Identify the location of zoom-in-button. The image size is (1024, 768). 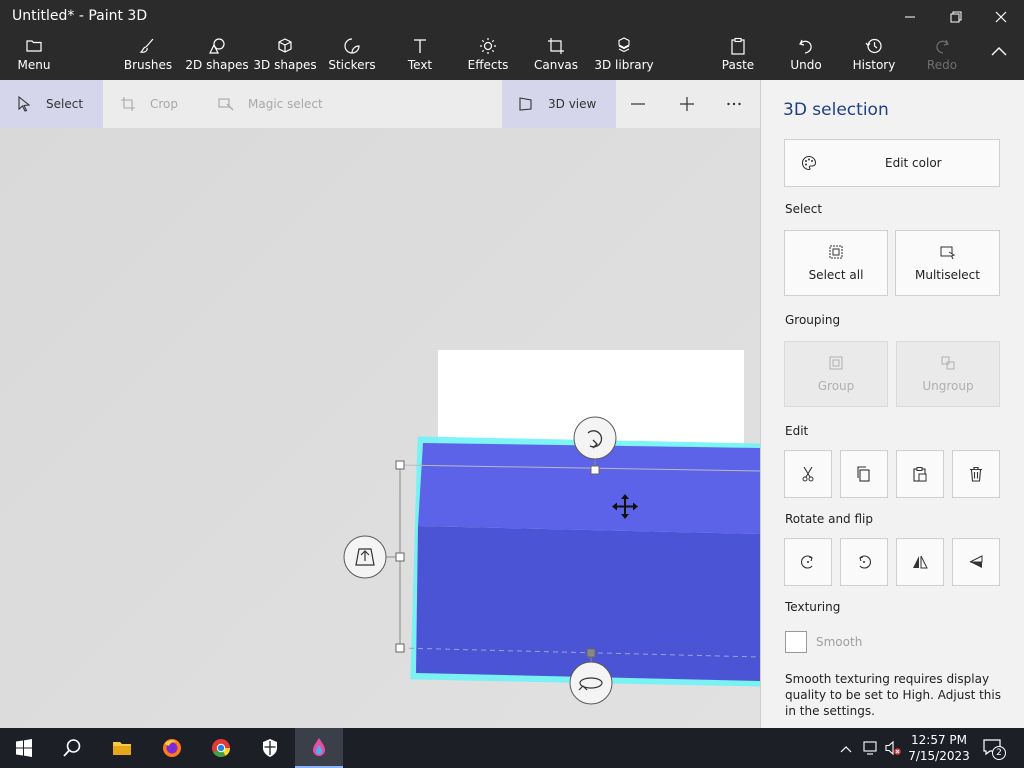
(689, 104).